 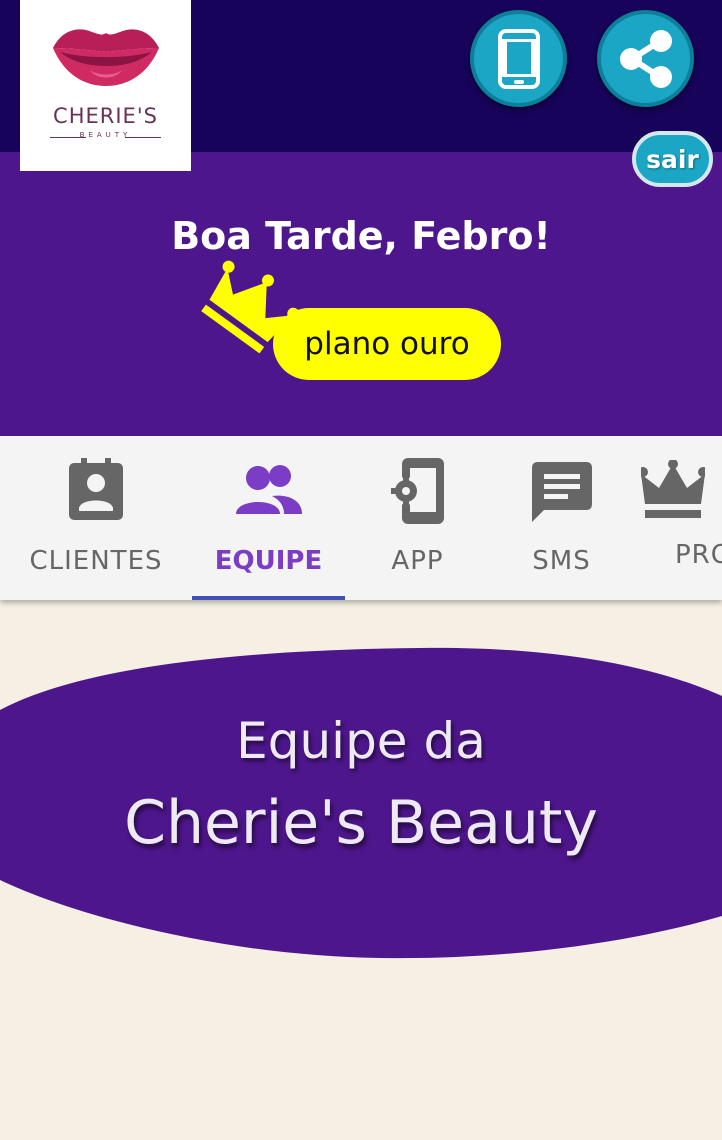 I want to click on active-tab-indicator, so click(x=268, y=598).